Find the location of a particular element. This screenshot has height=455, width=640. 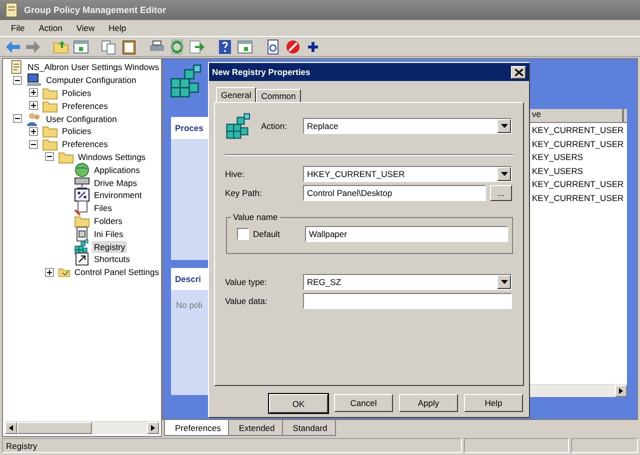

tree-item: Shortcuts is located at coordinates (112, 259).